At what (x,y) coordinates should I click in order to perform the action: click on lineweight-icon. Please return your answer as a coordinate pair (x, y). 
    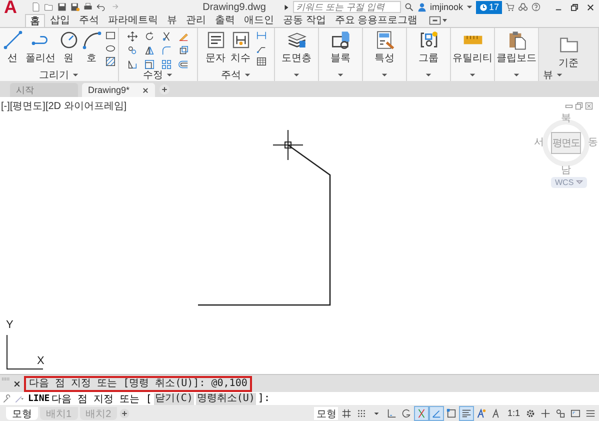
    Looking at the image, I should click on (467, 413).